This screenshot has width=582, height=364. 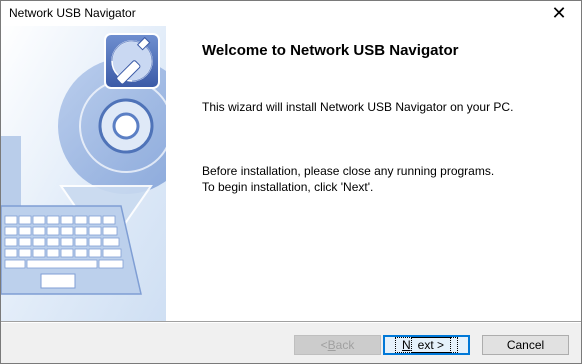 I want to click on cancel-button: Cancel, so click(x=525, y=345).